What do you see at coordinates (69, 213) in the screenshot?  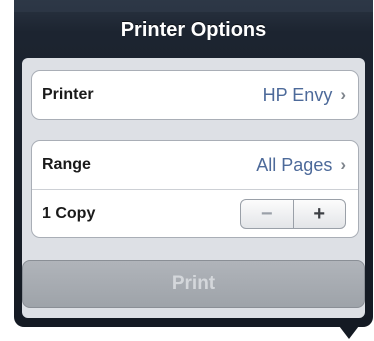 I see `copies-label: 1 Copy` at bounding box center [69, 213].